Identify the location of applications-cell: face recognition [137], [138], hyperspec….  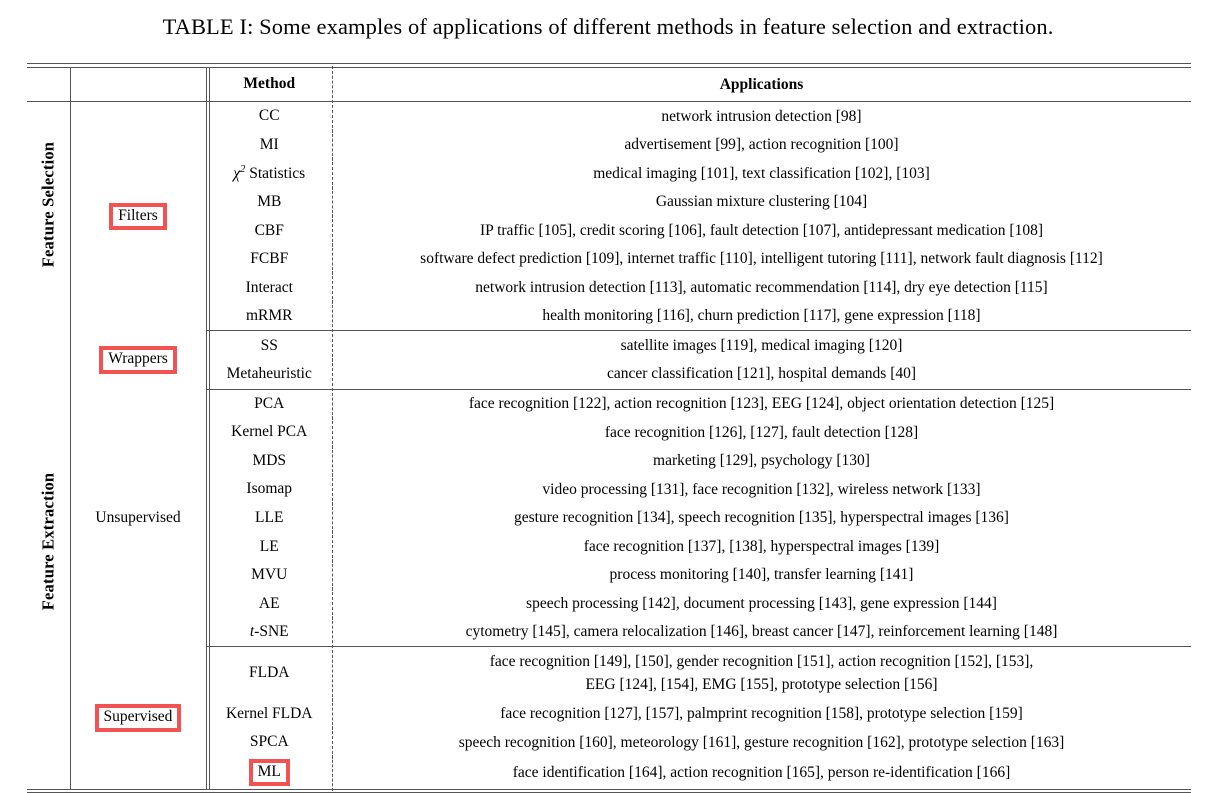
(761, 546).